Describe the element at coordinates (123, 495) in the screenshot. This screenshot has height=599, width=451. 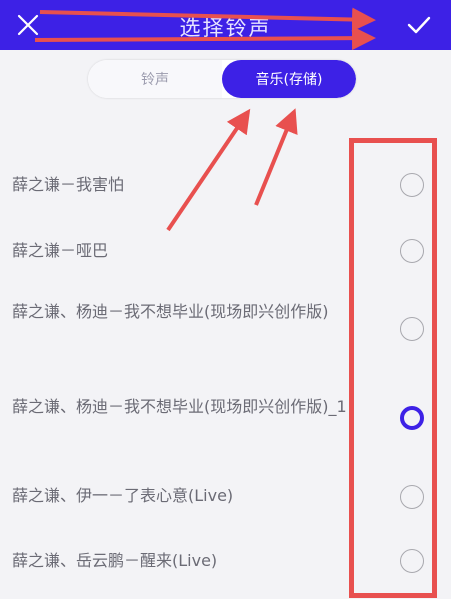
I see `song-title: 薛之谦、伊一－了表心意(Live)` at that location.